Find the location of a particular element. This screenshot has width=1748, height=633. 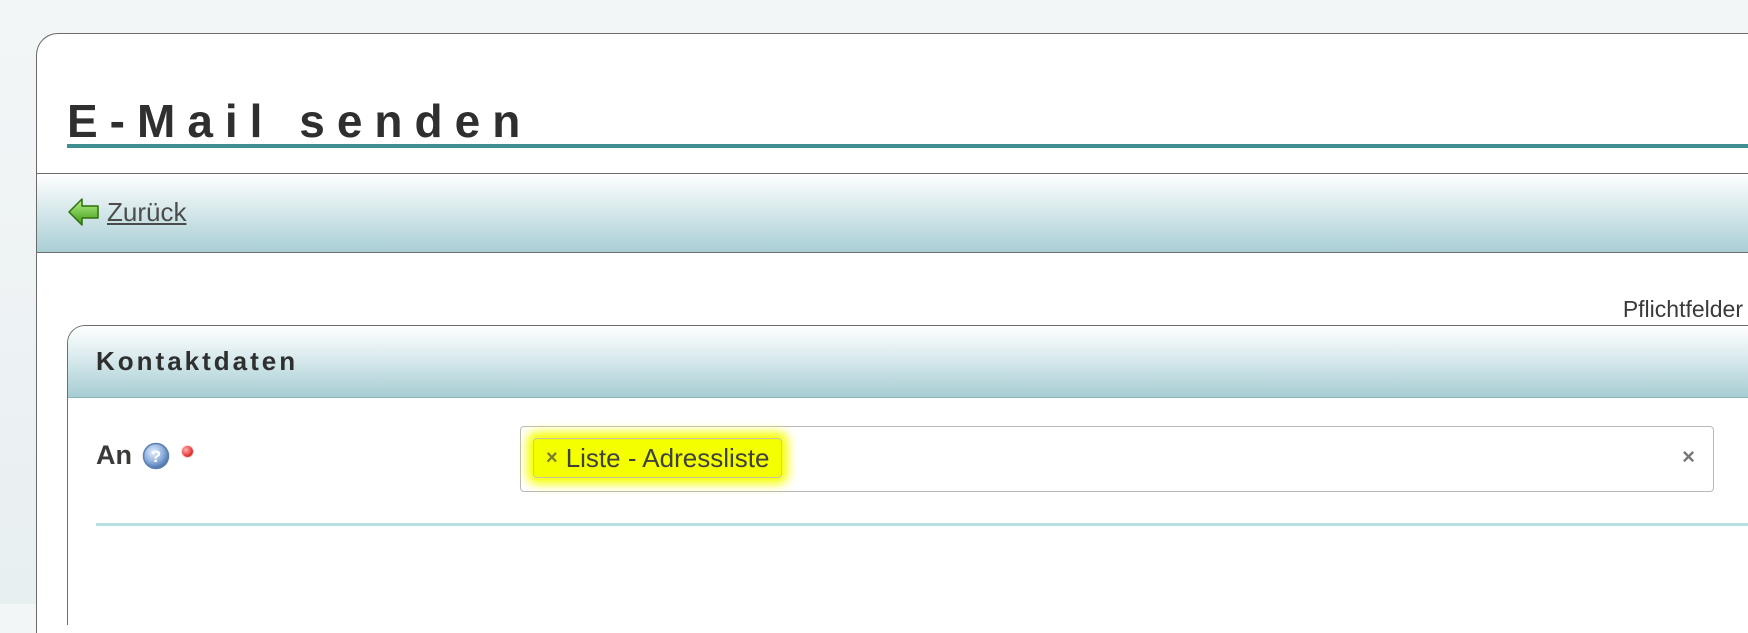

selected-recipient-chip: × Liste - Adressliste is located at coordinates (658, 458).